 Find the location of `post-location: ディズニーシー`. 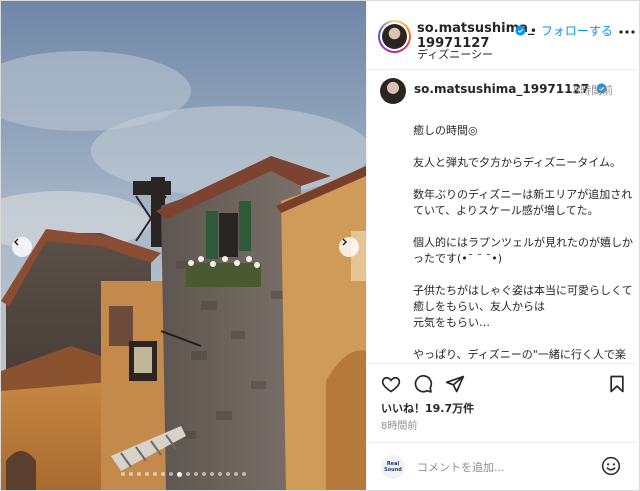

post-location: ディズニーシー is located at coordinates (455, 54).